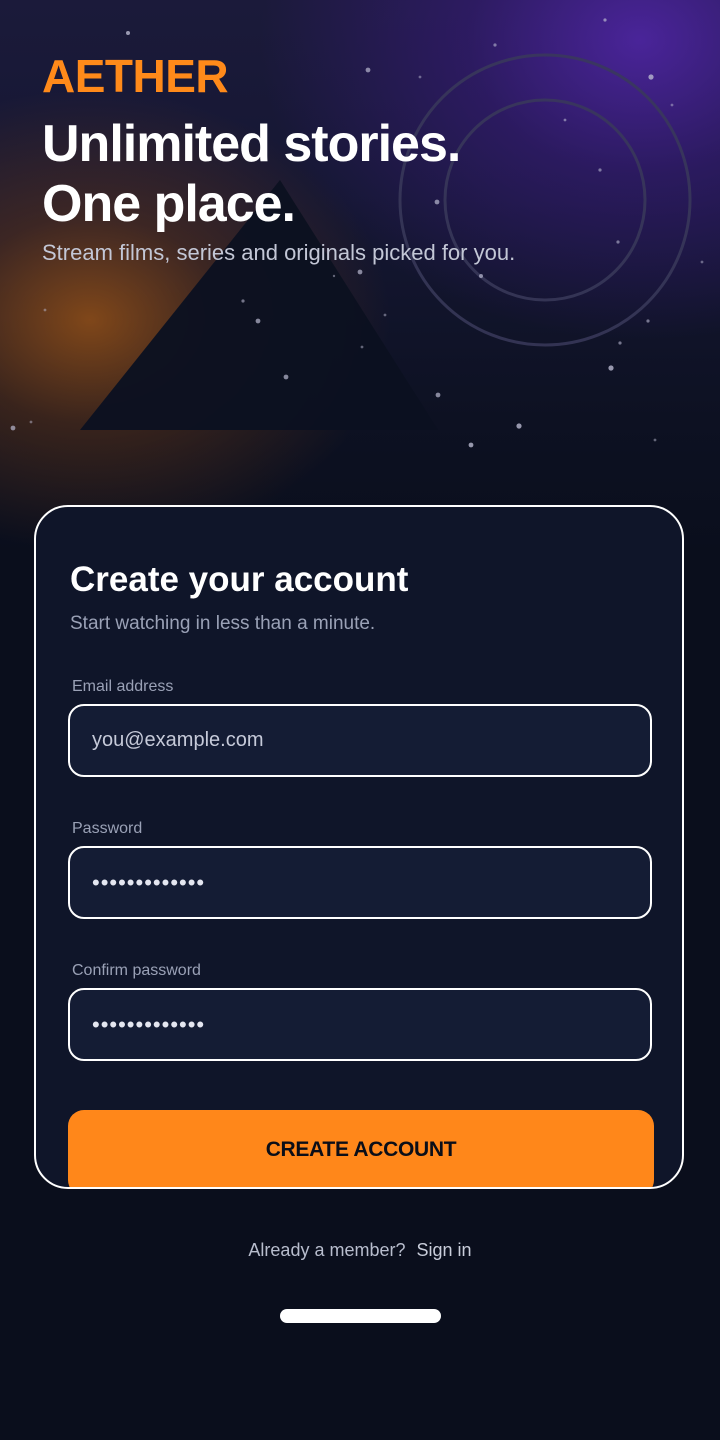 This screenshot has height=1440, width=720. I want to click on email-field-container, so click(360, 740).